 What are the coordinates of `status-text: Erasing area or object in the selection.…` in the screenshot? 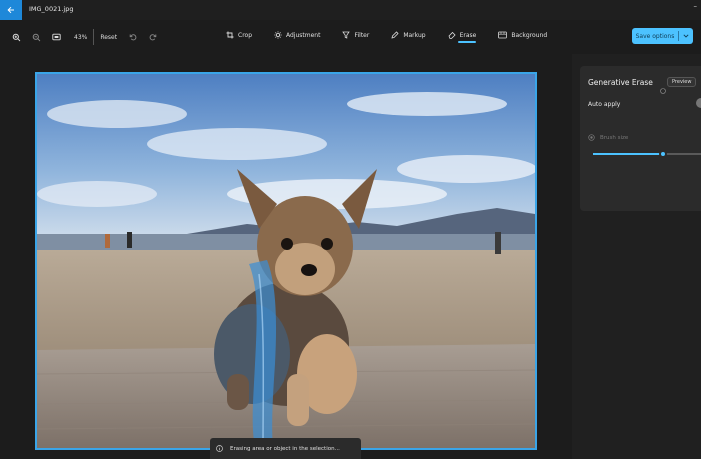 It's located at (285, 448).